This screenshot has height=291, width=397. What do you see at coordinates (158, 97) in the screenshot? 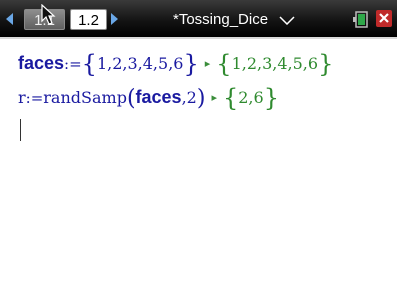
I see `function-argument: faces` at bounding box center [158, 97].